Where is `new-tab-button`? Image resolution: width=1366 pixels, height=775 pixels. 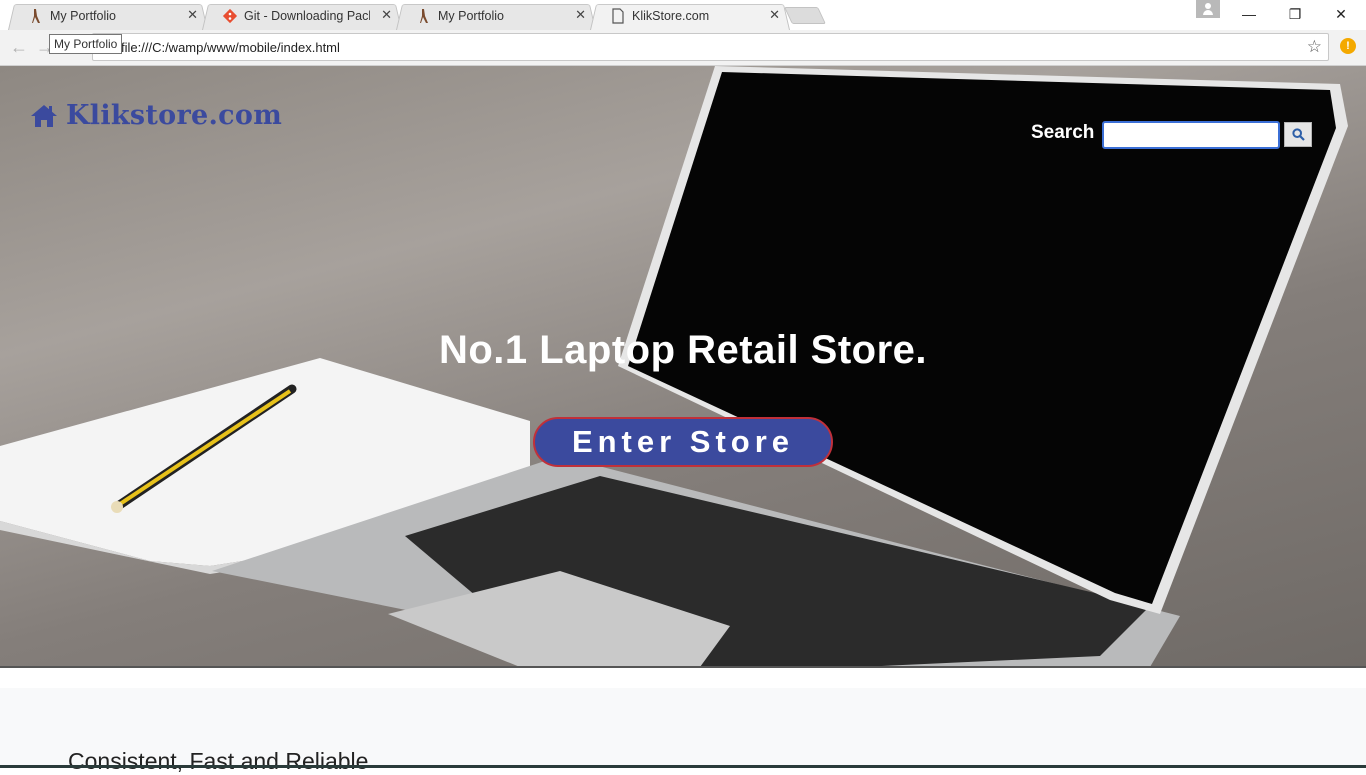
new-tab-button is located at coordinates (805, 15).